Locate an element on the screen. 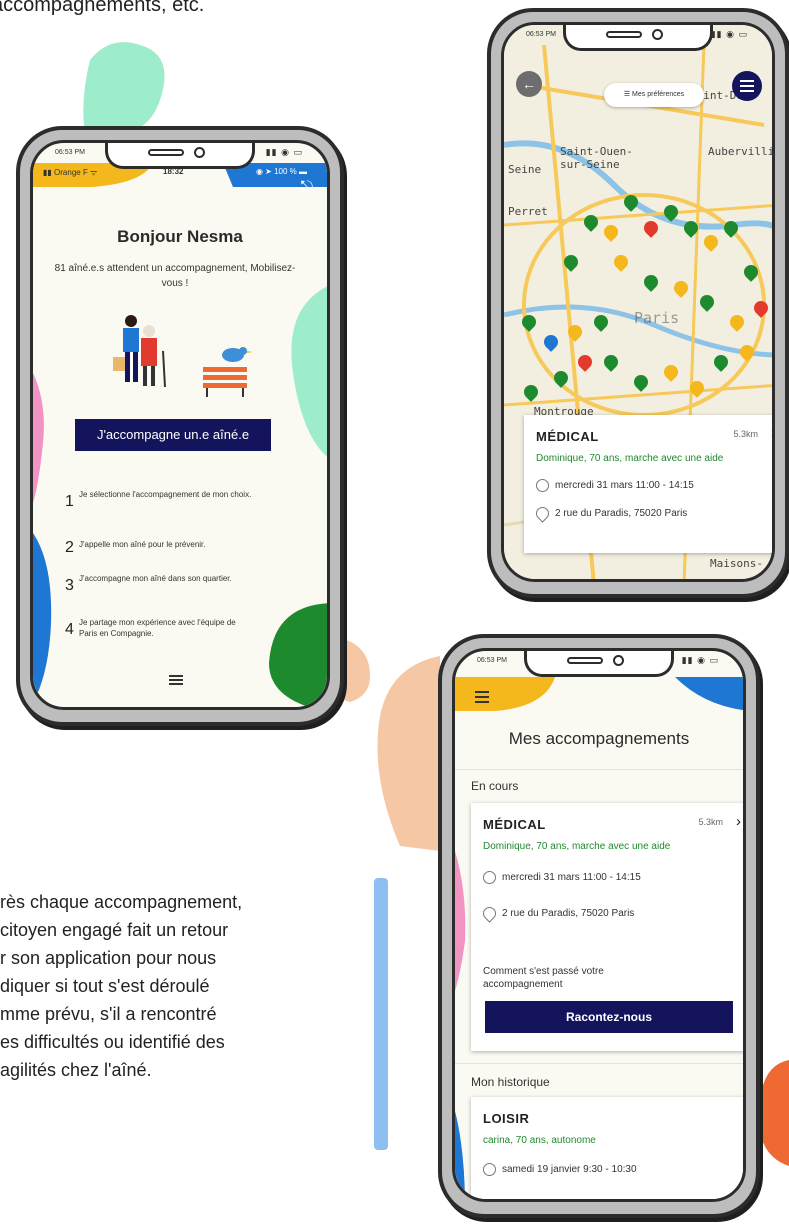  accent-bar is located at coordinates (381, 1014).